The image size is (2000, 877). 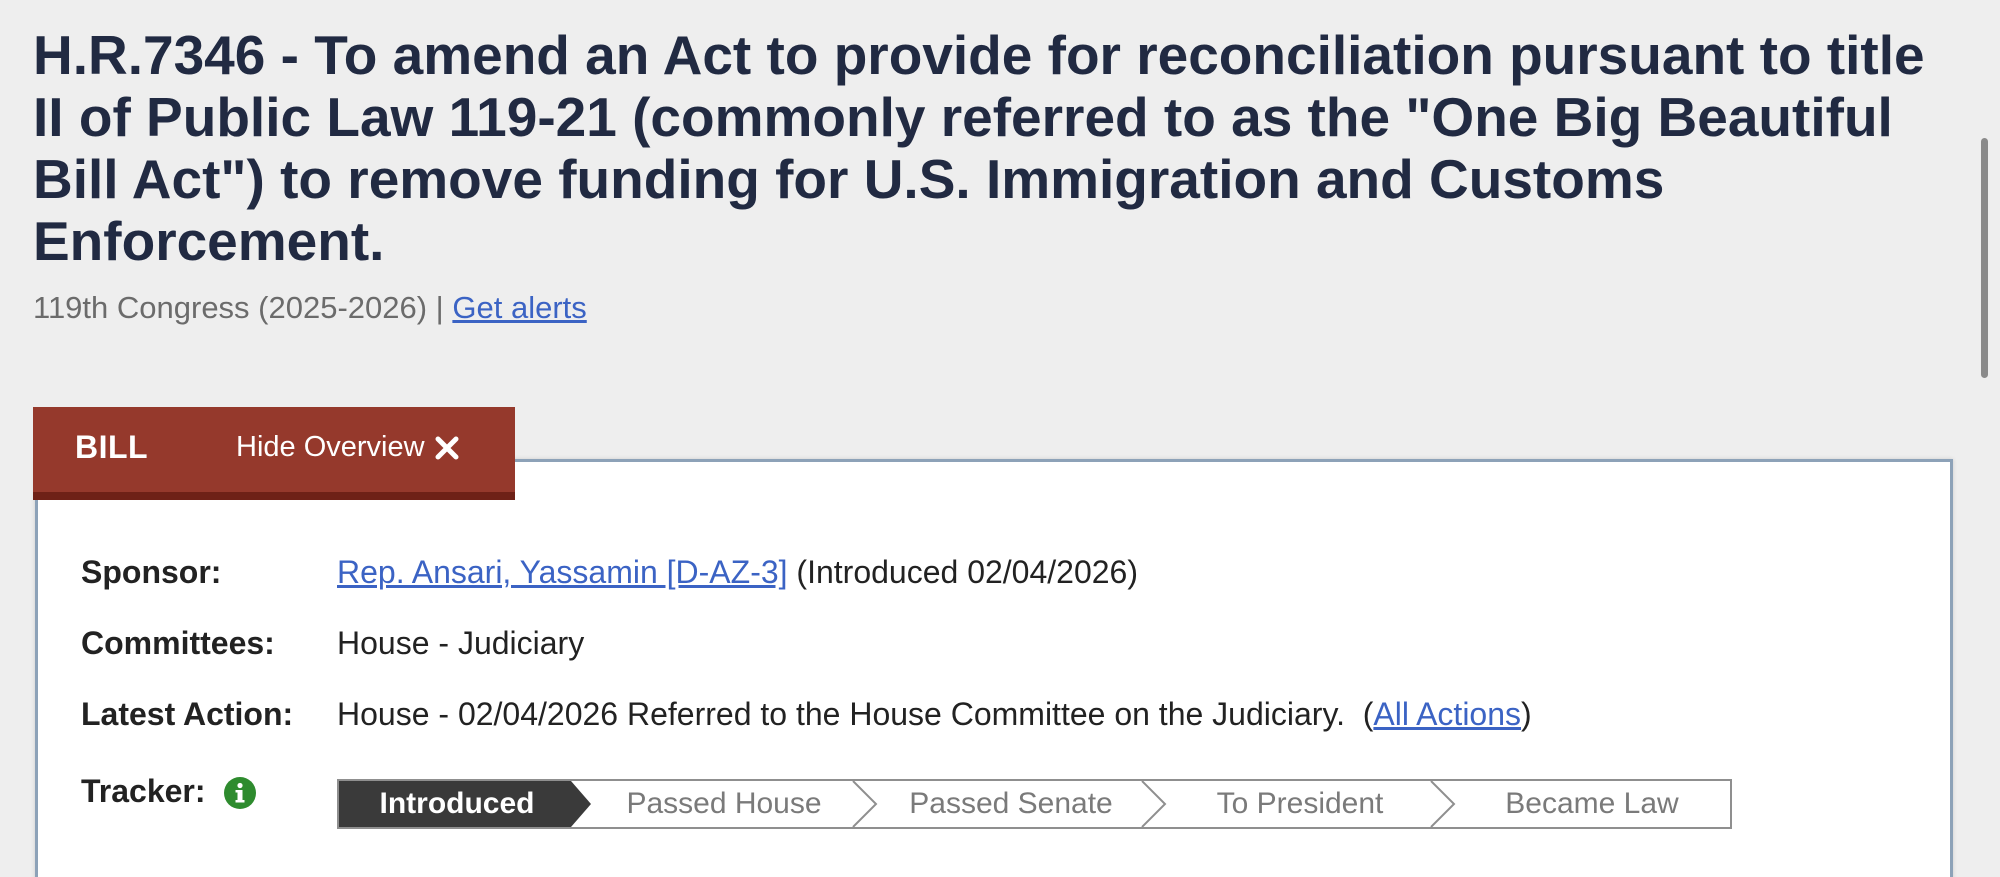 What do you see at coordinates (1300, 803) in the screenshot?
I see `tracker-step-to-president: To President` at bounding box center [1300, 803].